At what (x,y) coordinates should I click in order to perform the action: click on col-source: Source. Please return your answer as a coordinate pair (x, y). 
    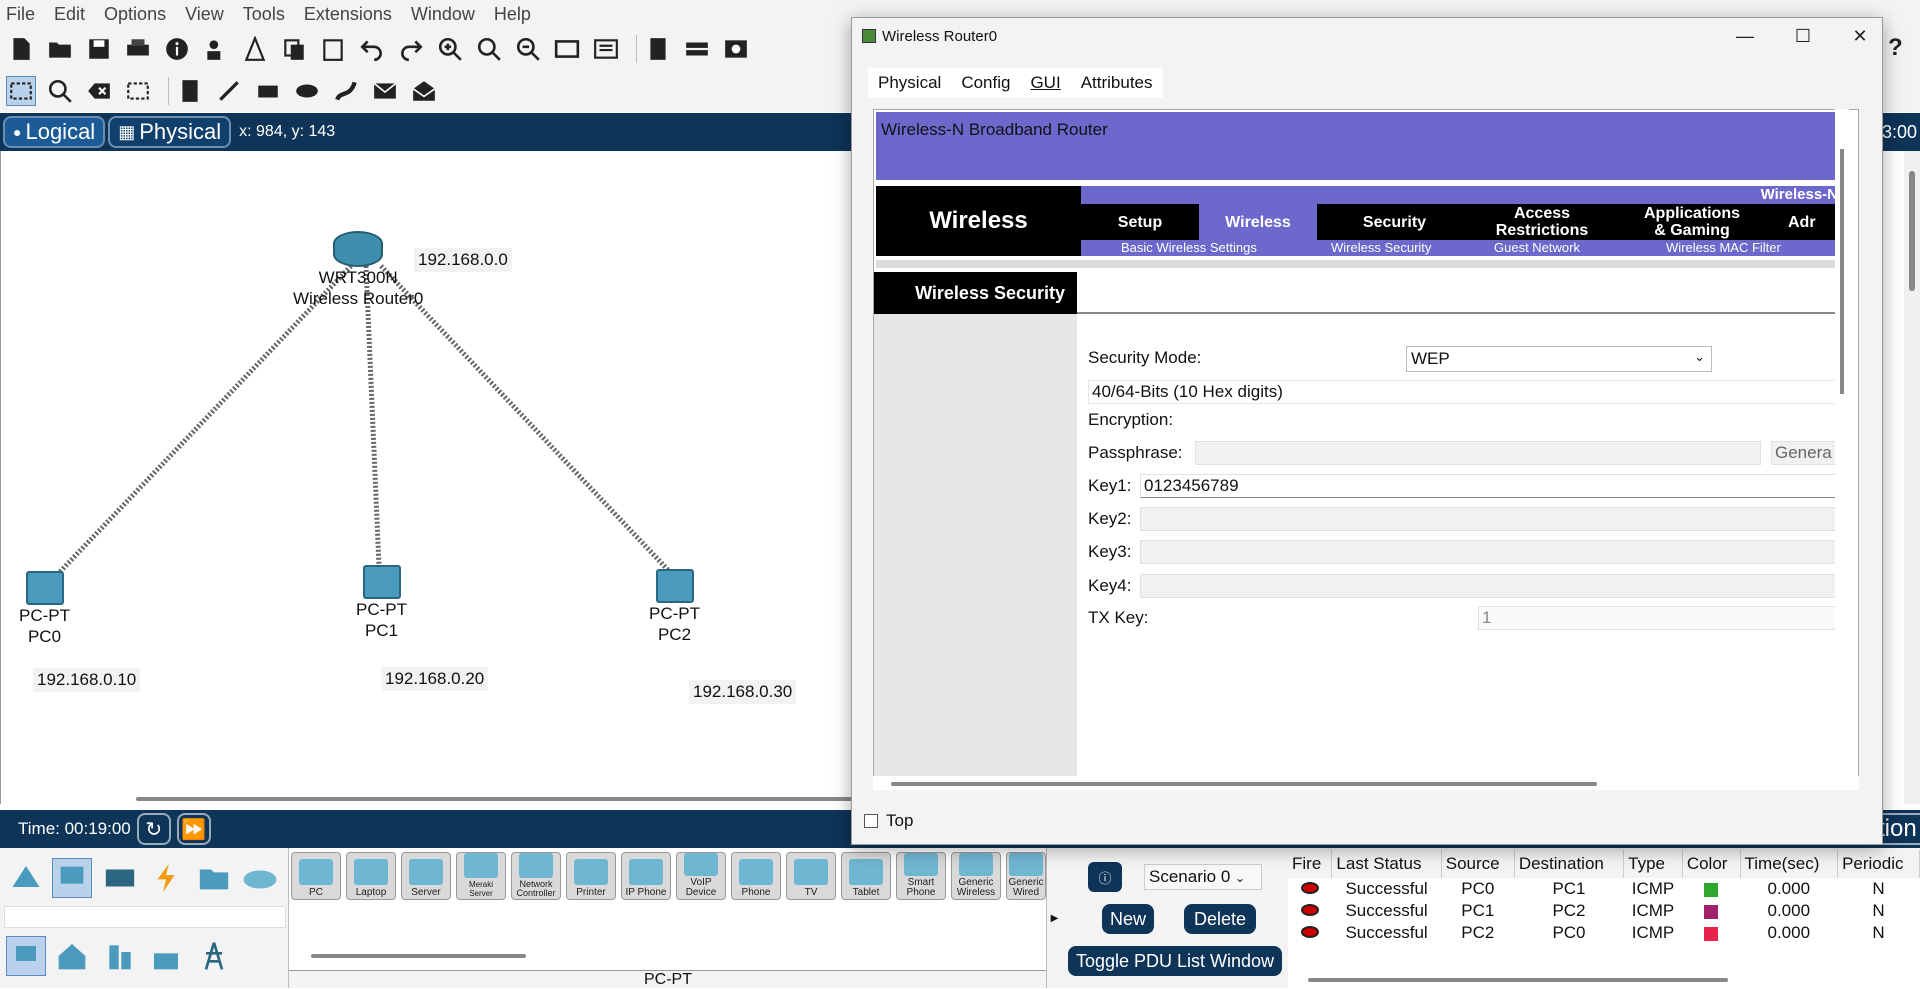
    Looking at the image, I should click on (1478, 864).